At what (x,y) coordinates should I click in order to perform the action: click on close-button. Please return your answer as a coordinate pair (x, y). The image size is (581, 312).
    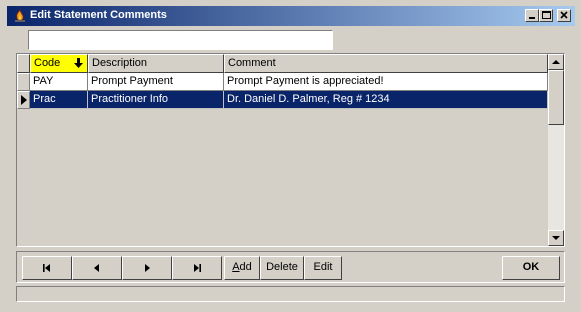
    Looking at the image, I should click on (564, 15).